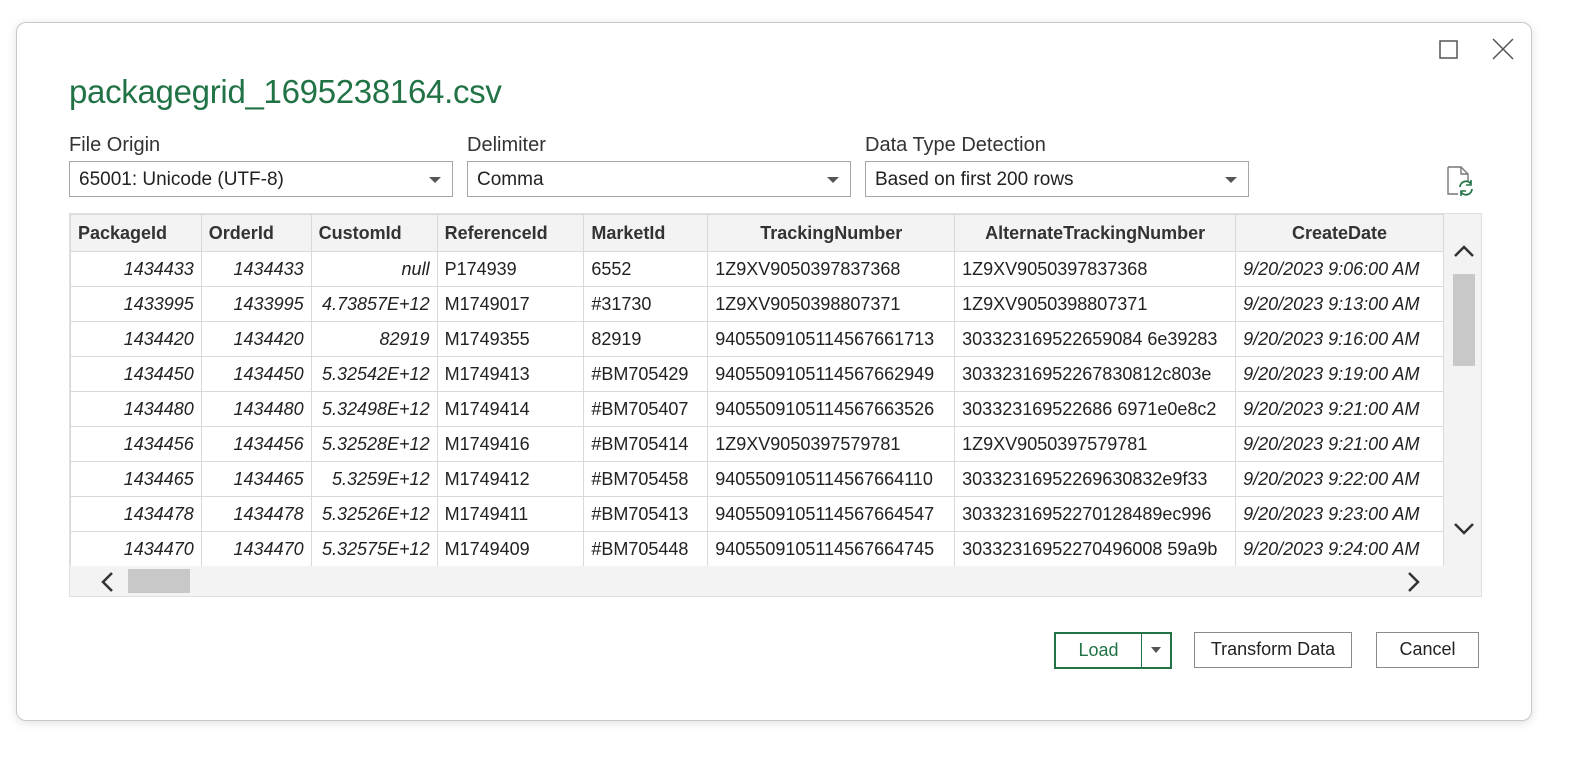 The height and width of the screenshot is (763, 1589). Describe the element at coordinates (256, 444) in the screenshot. I see `table-cell: 1434456` at that location.